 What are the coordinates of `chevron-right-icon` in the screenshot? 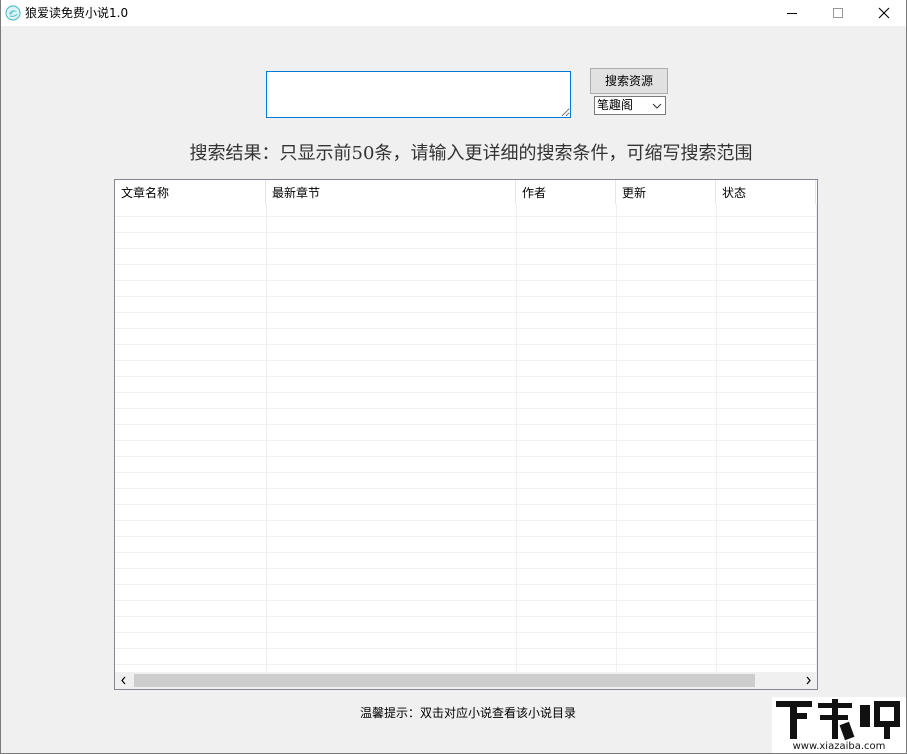 It's located at (808, 680).